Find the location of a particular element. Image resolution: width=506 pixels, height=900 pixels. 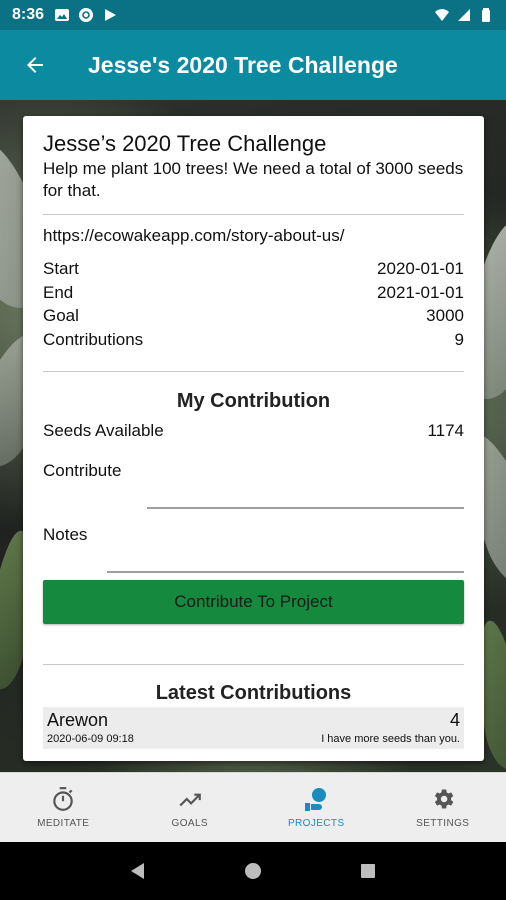

system-back-button is located at coordinates (138, 871).